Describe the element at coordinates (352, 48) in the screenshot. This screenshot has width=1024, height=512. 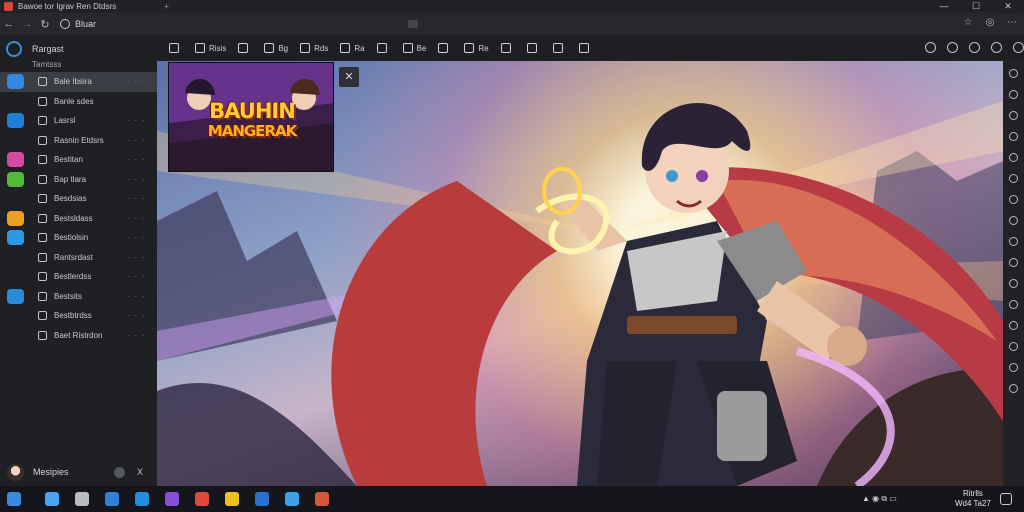
I see `toolbar-tool: Ra` at that location.